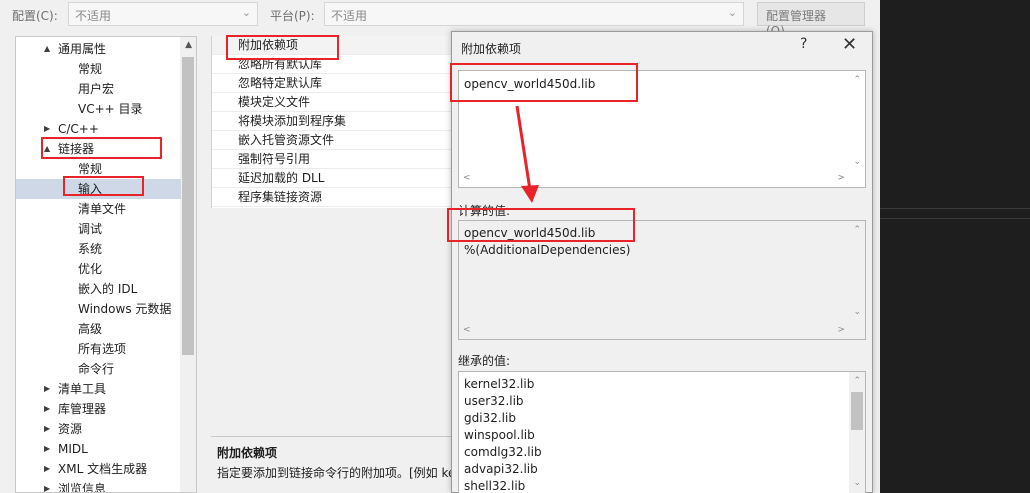 This screenshot has width=1030, height=493. I want to click on arrow-line, so click(523, 148).